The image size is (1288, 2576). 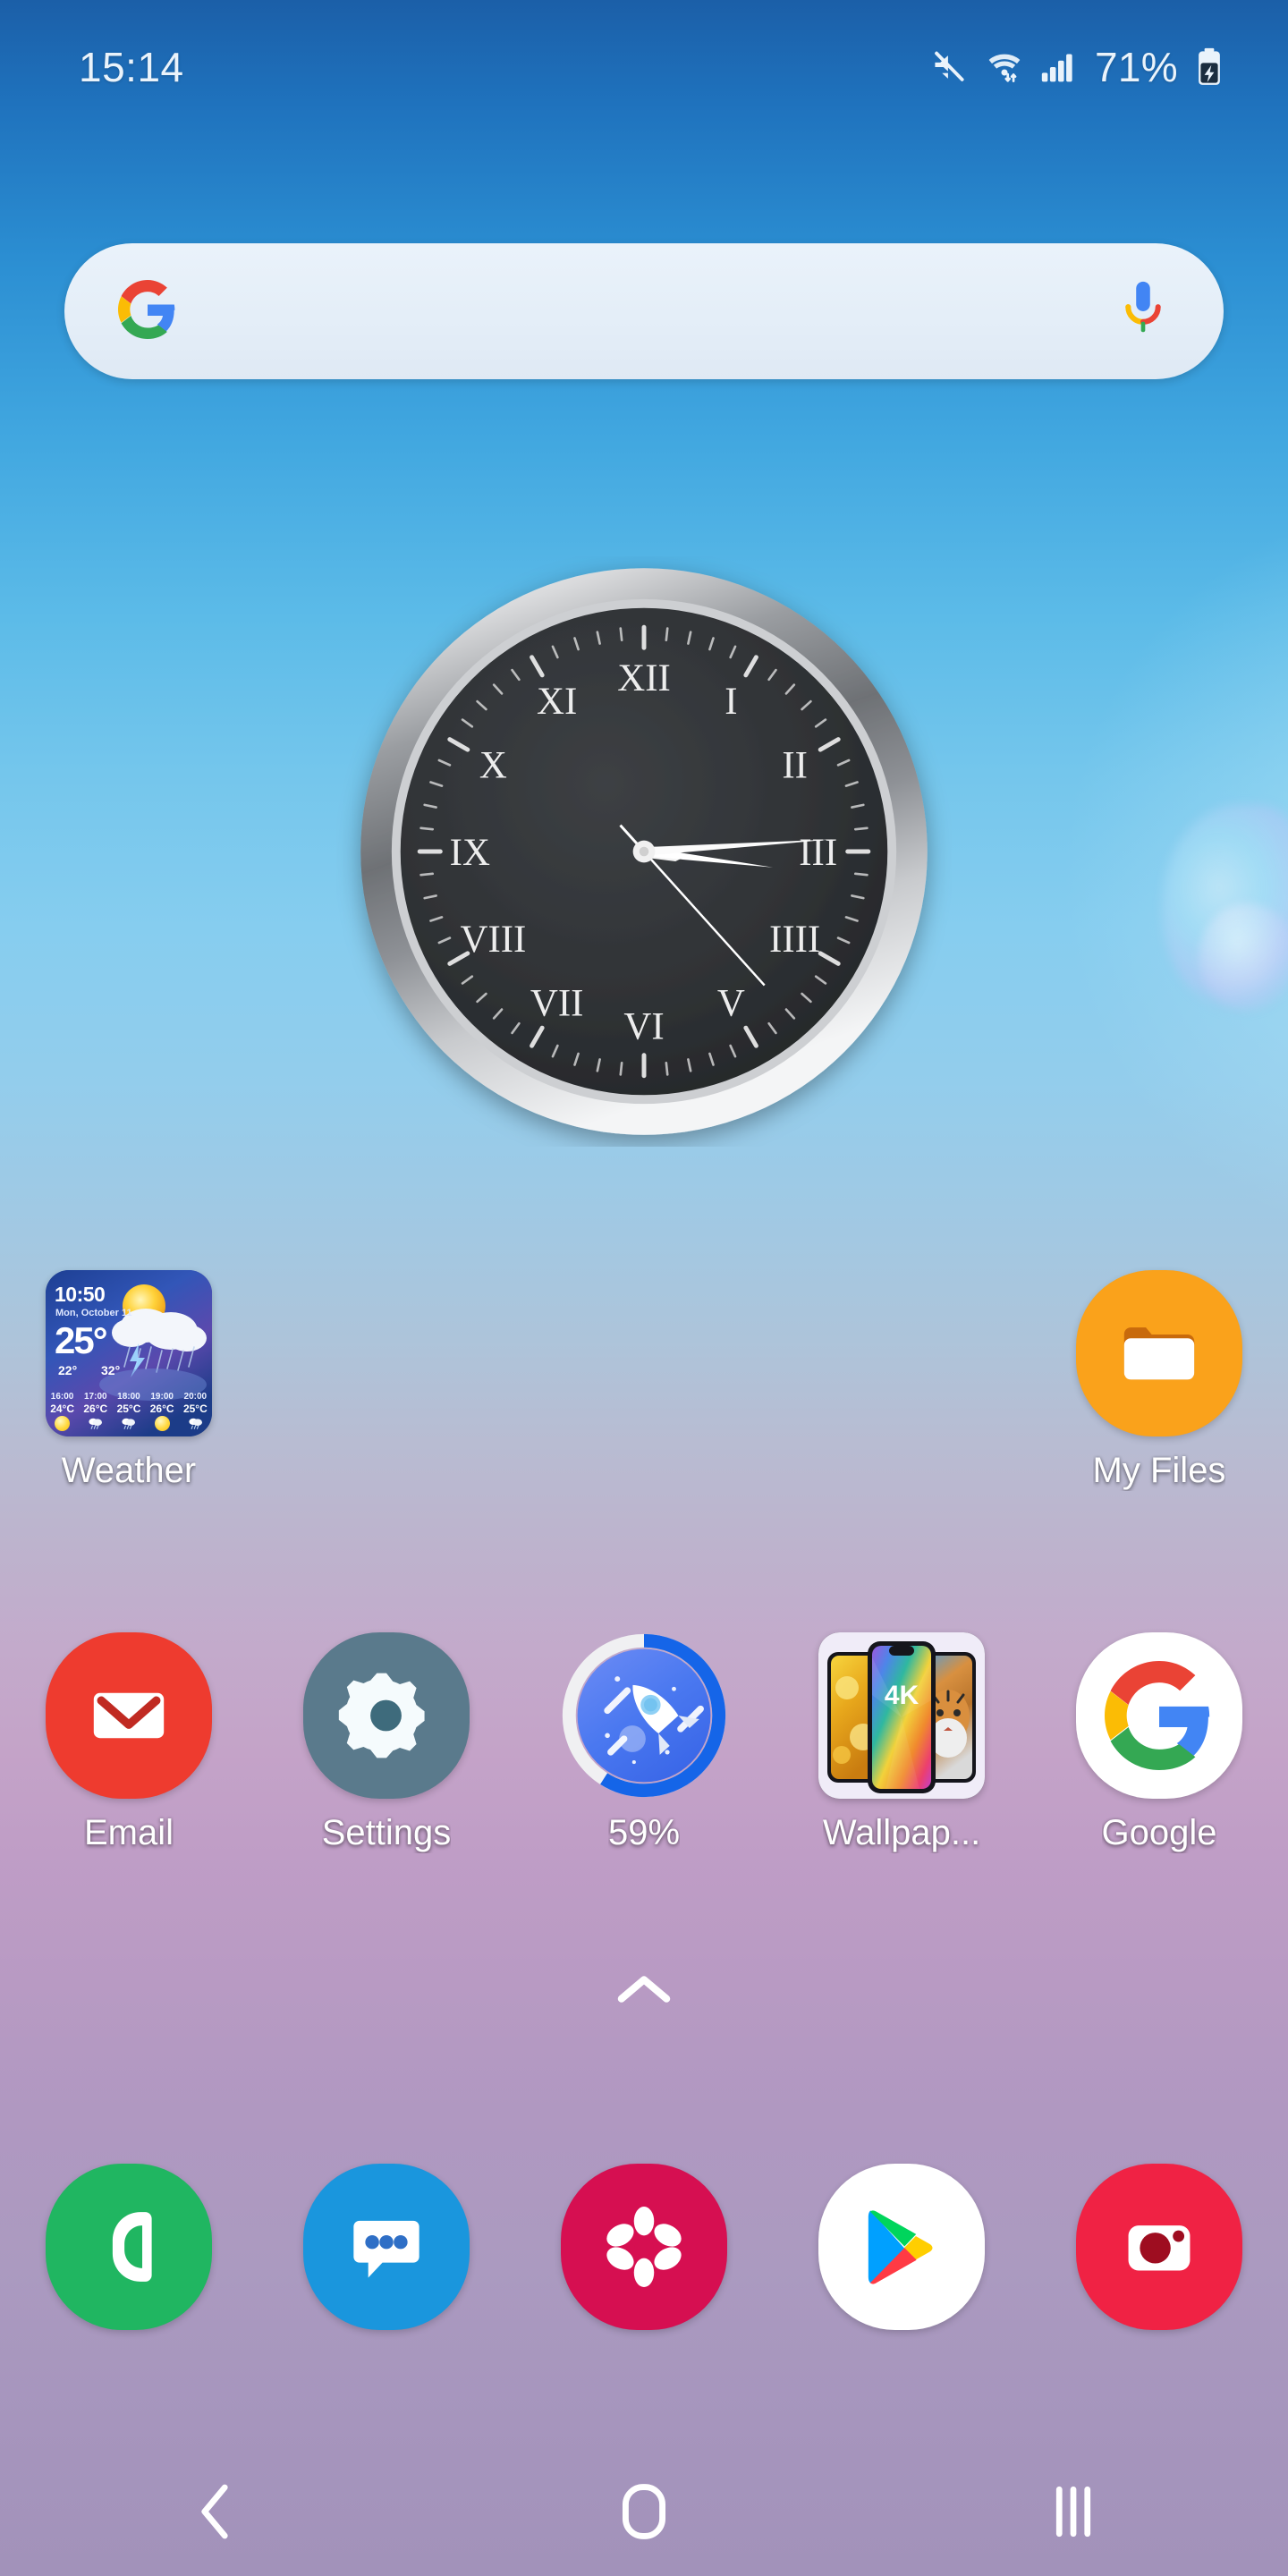 I want to click on wallpapers-icon: 4K, so click(x=901, y=1715).